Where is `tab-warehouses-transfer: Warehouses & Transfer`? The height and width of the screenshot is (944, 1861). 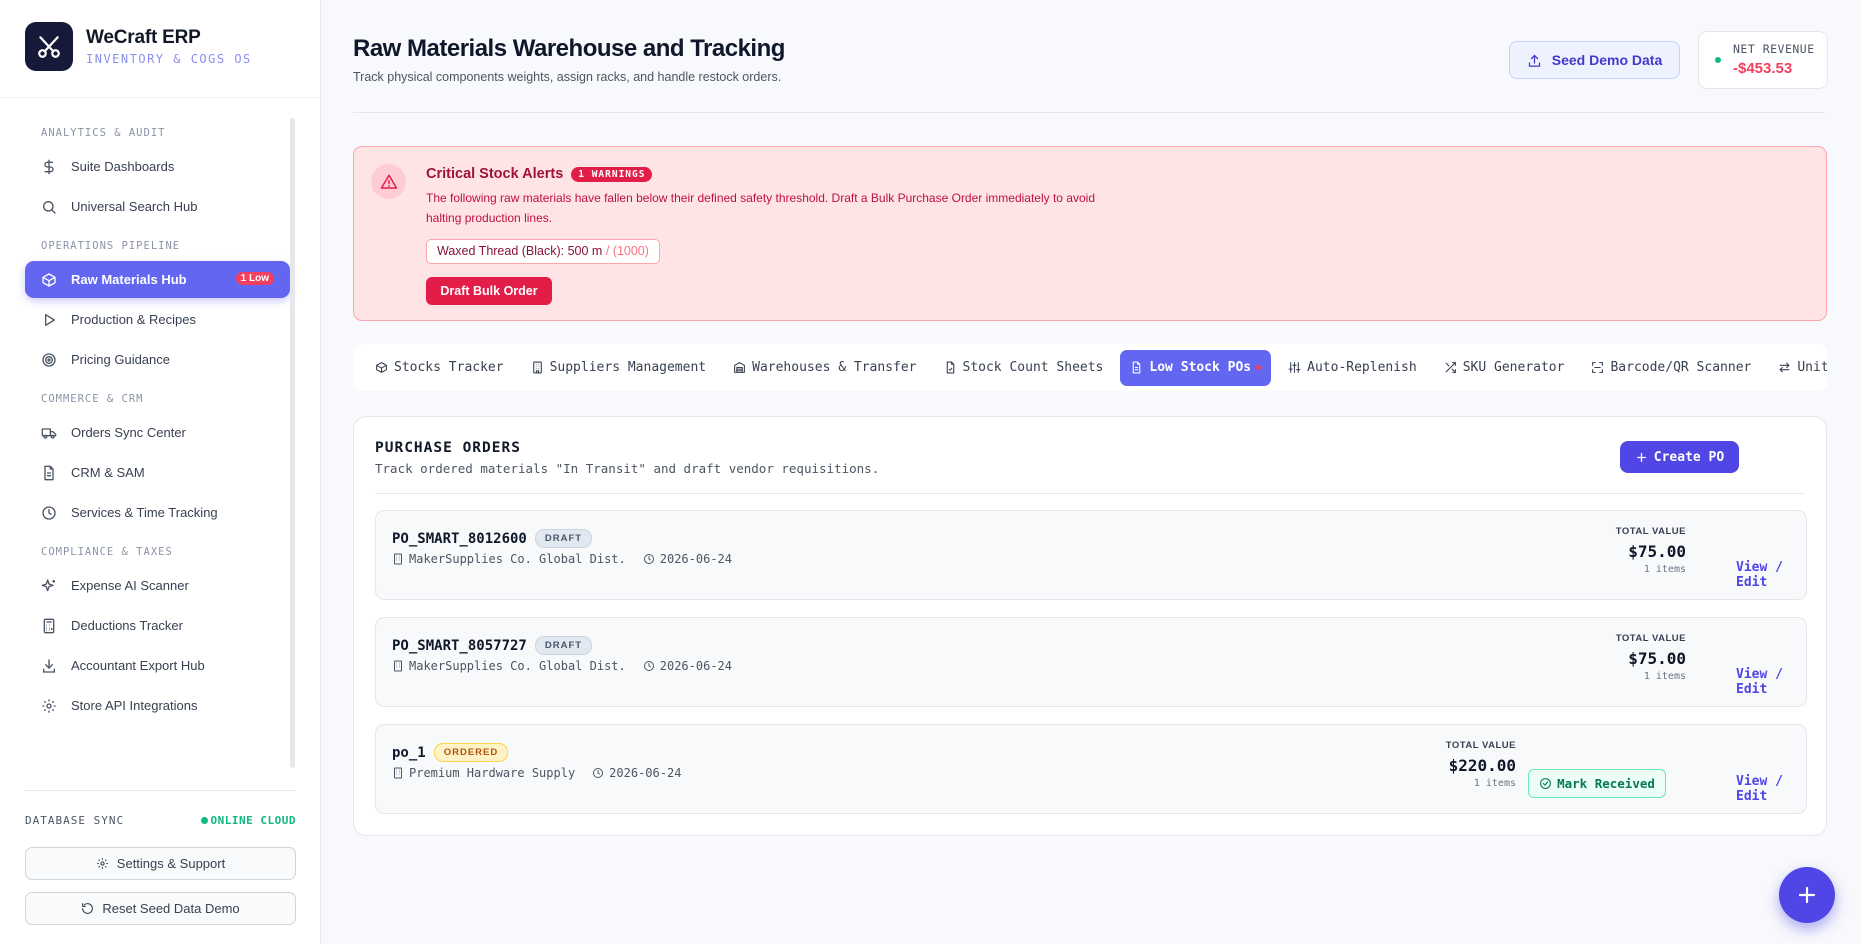
tab-warehouses-transfer: Warehouses & Transfer is located at coordinates (824, 368).